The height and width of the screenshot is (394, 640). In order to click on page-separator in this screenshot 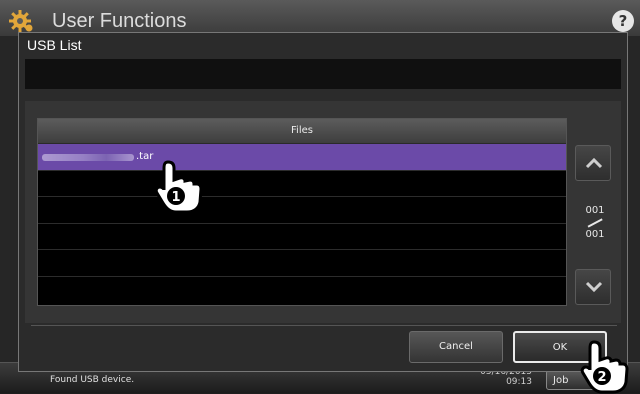, I will do `click(595, 223)`.